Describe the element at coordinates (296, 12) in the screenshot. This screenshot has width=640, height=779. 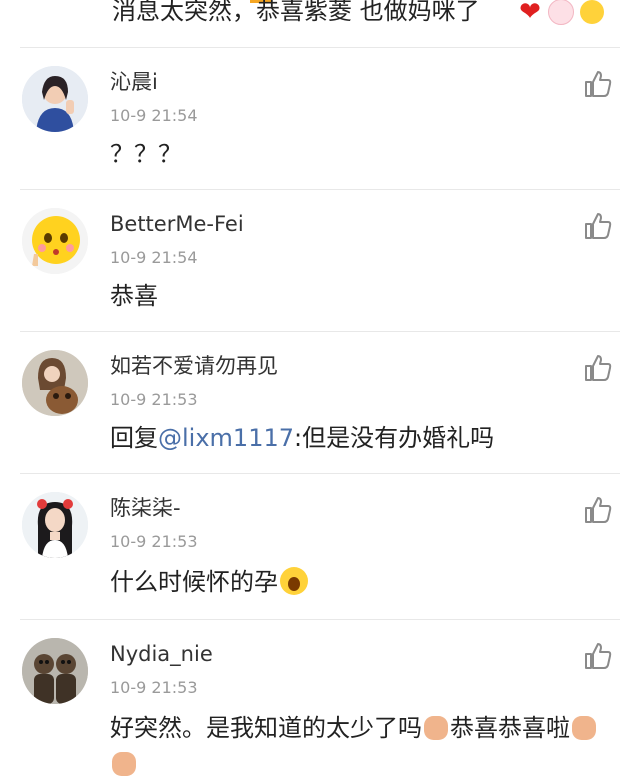
I see `previous-comment-text: 消息太突然，恭喜紫菱 也做妈咪了` at that location.